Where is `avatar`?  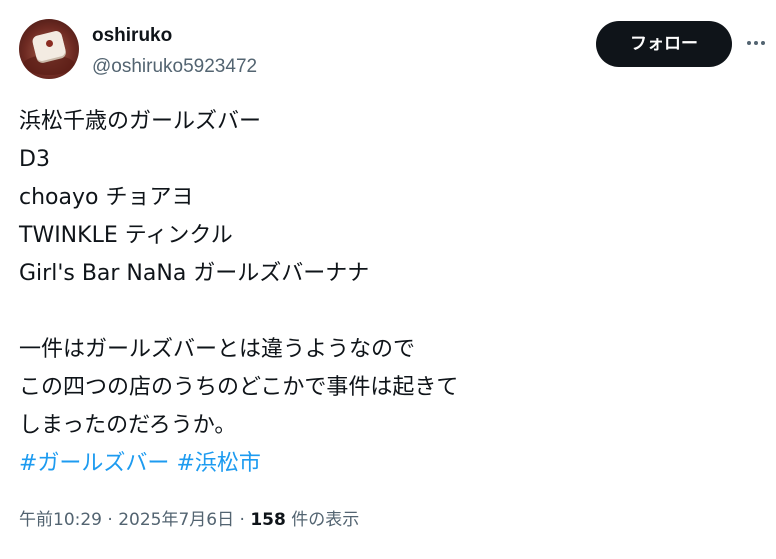 avatar is located at coordinates (49, 49).